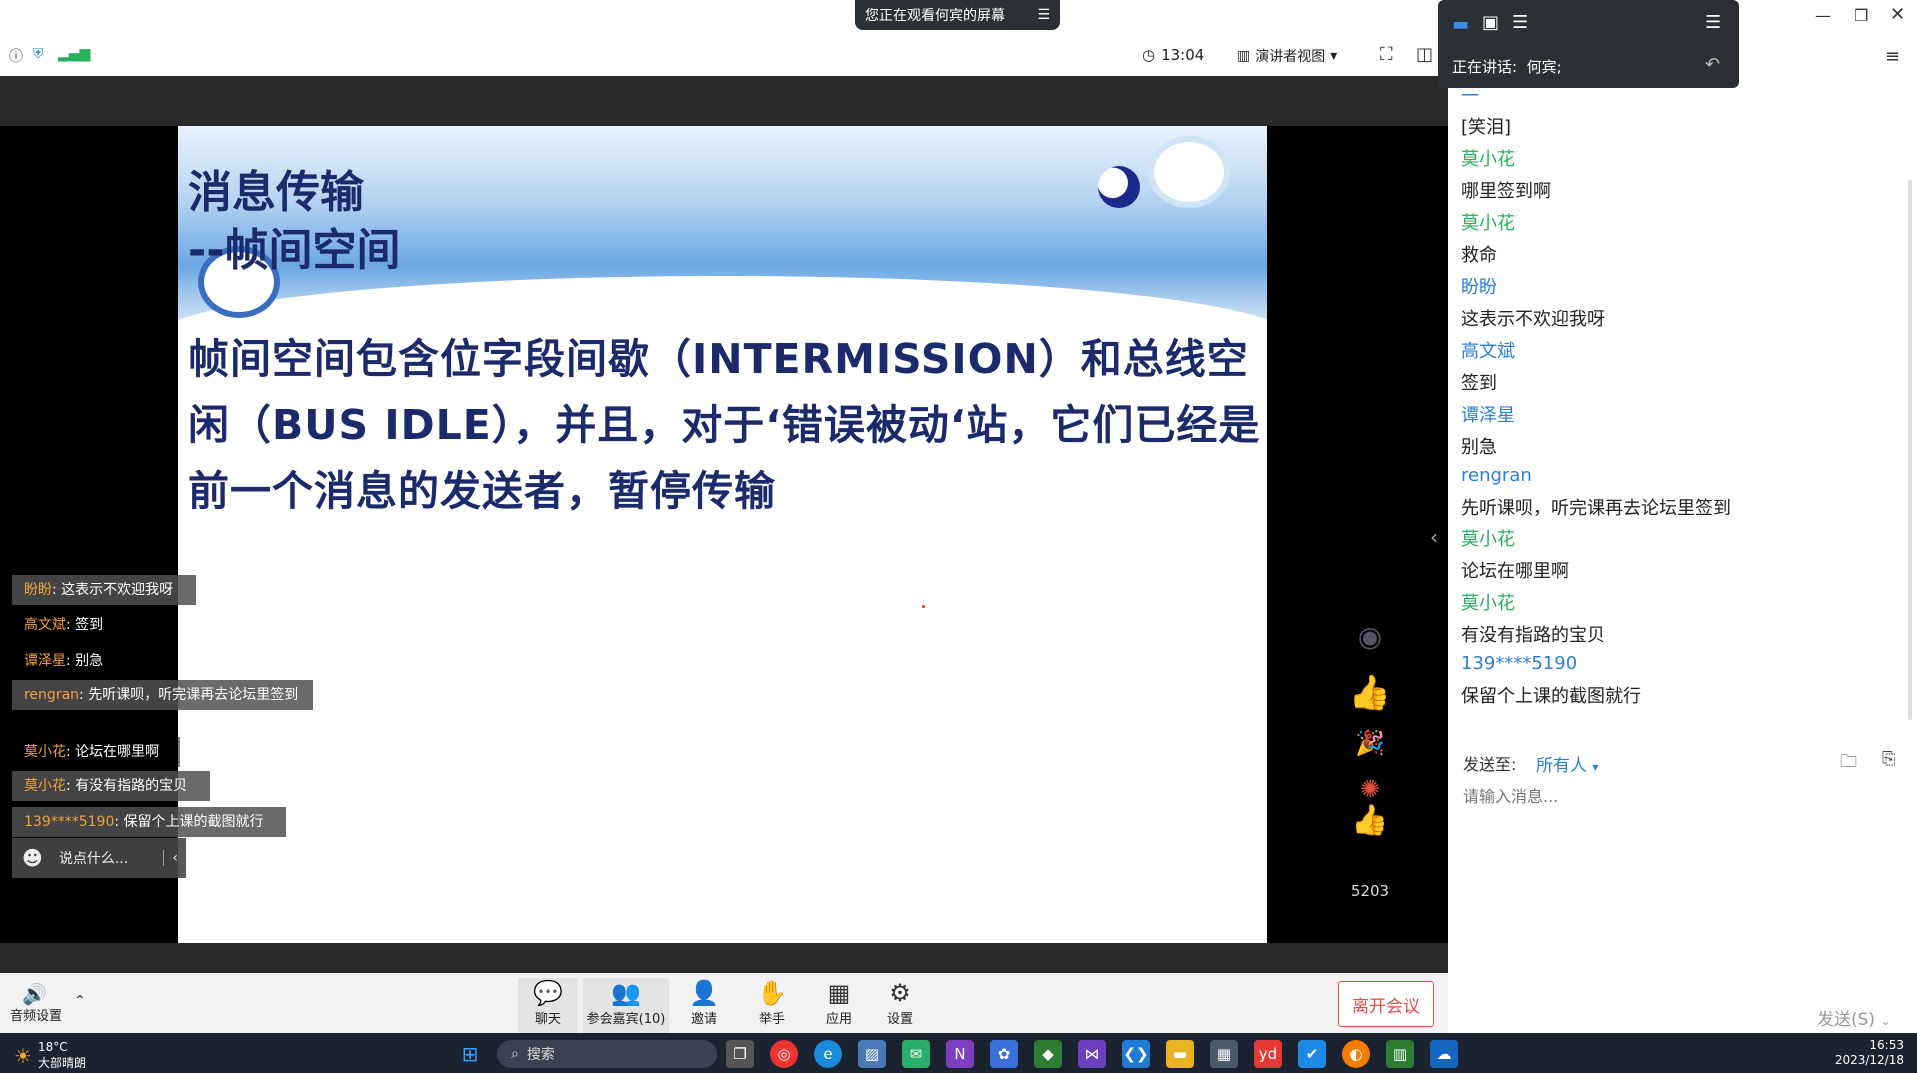 This screenshot has height=1073, width=1917. Describe the element at coordinates (1312, 1054) in the screenshot. I see `meeting-app-icon: ✔` at that location.